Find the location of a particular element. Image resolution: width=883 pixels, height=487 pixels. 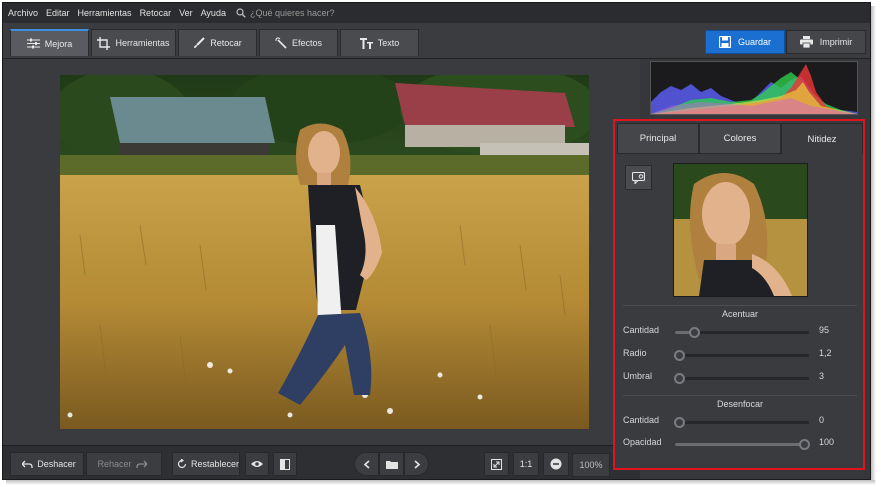

search-placeholder: ¿Qué quieres hacer? is located at coordinates (292, 13).